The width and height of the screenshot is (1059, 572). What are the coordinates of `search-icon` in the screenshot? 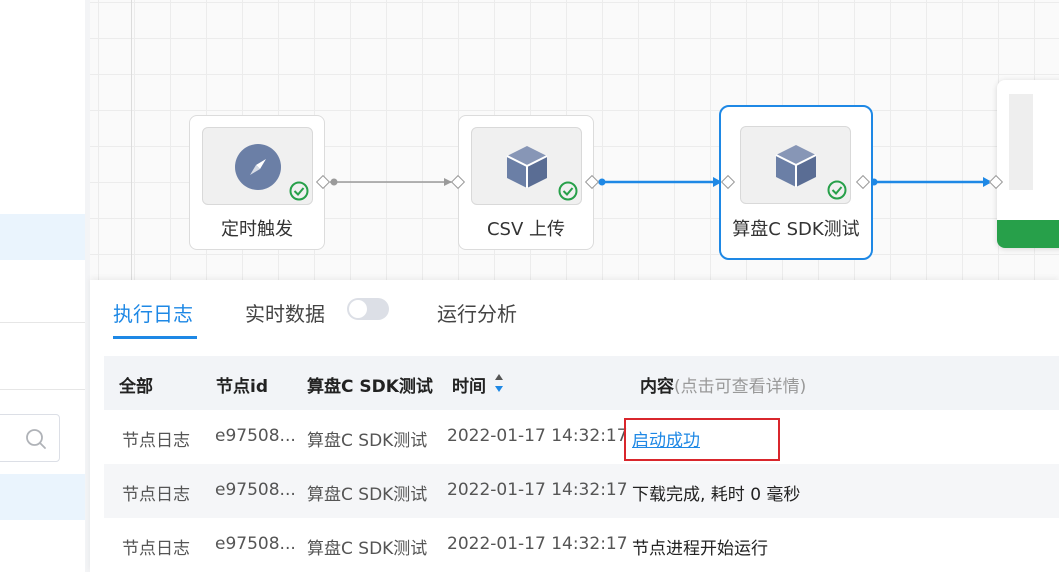 It's located at (36, 439).